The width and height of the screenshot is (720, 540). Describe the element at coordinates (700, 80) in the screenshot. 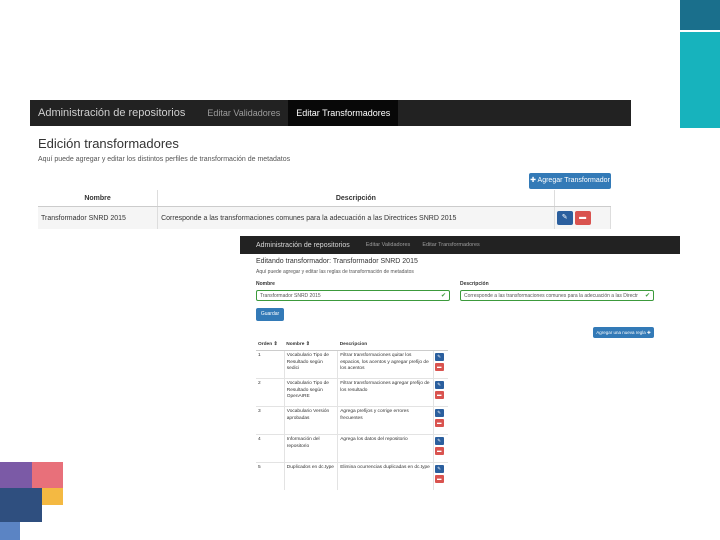

I see `decor-block-teal` at that location.